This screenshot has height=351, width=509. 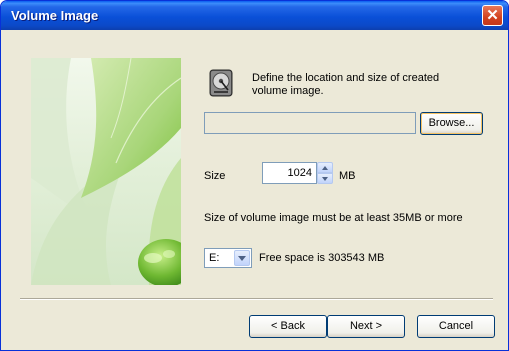 What do you see at coordinates (228, 258) in the screenshot?
I see `drive-select: E:` at bounding box center [228, 258].